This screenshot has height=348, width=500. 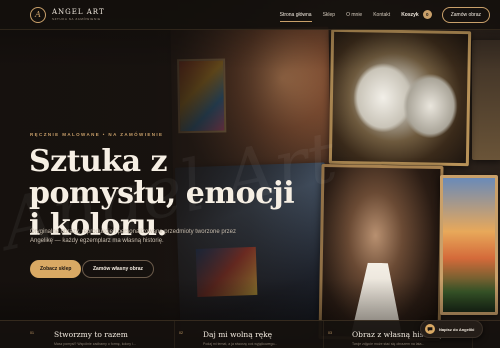 I want to click on chat-widget-button: Napisz do Angeliki, so click(x=452, y=329).